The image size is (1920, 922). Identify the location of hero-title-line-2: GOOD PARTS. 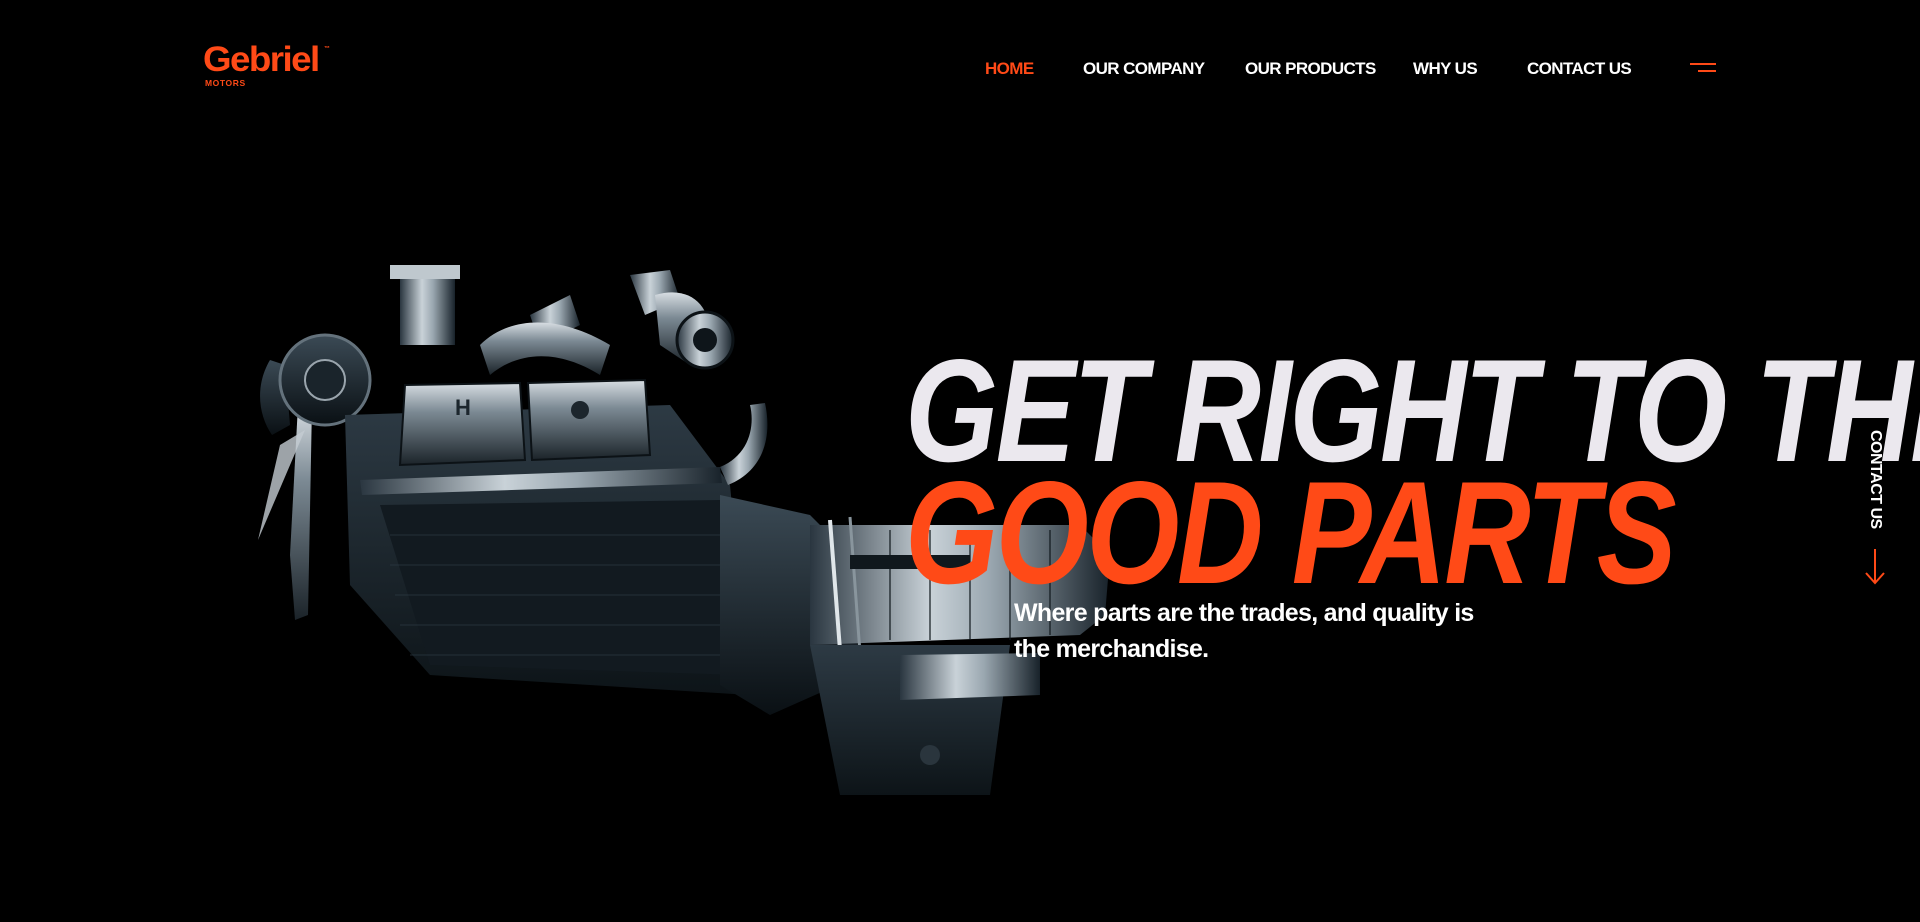
(1291, 532).